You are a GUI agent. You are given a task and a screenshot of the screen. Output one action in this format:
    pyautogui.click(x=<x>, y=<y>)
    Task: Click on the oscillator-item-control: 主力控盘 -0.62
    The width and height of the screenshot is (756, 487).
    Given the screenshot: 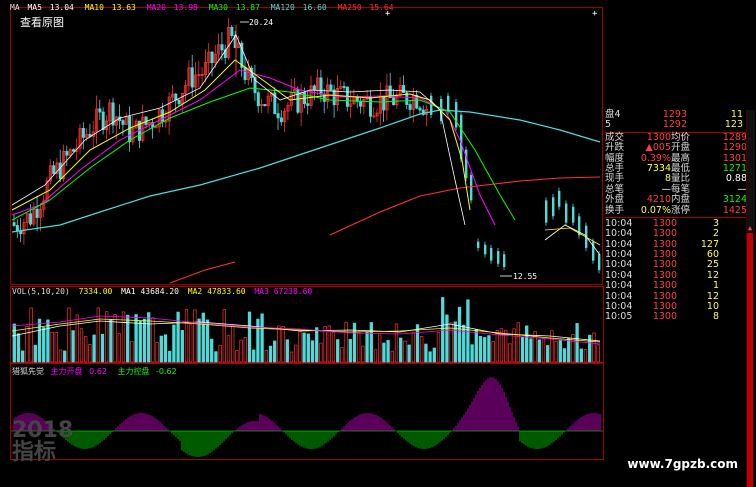 What is the action you would take?
    pyautogui.click(x=148, y=371)
    